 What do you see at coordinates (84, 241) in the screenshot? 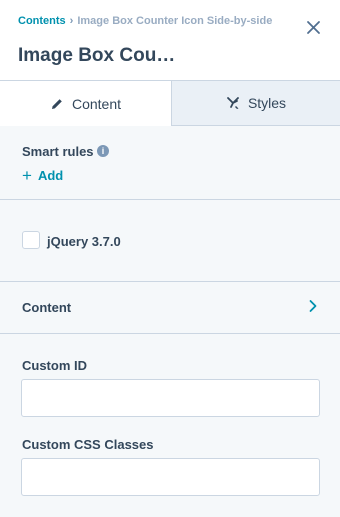
I see `jquery-label: jQuery 3.7.0` at bounding box center [84, 241].